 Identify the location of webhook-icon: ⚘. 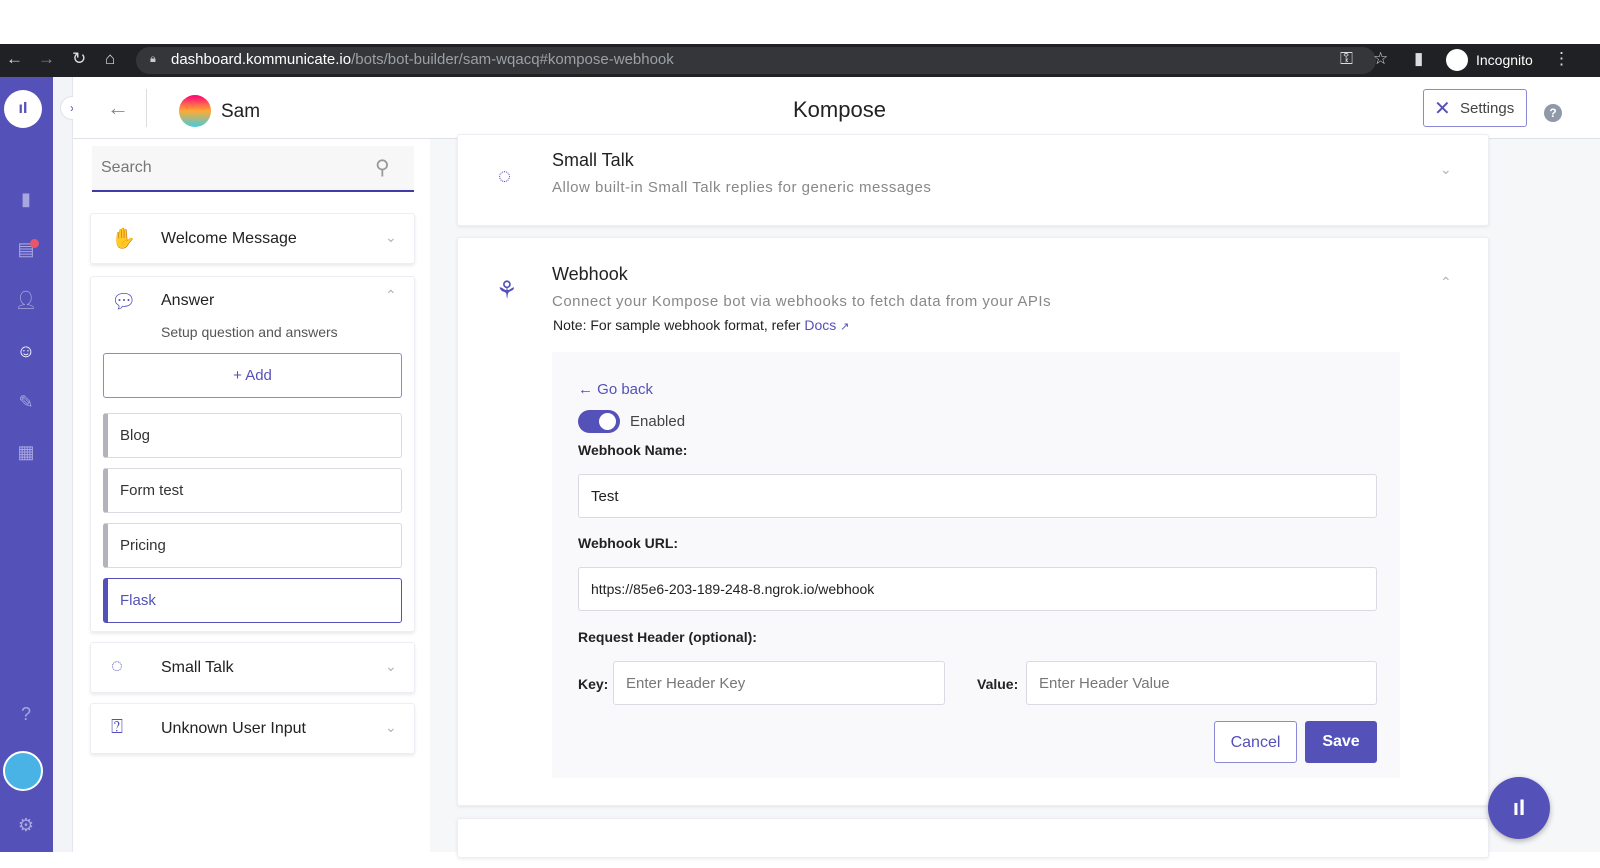
(507, 290).